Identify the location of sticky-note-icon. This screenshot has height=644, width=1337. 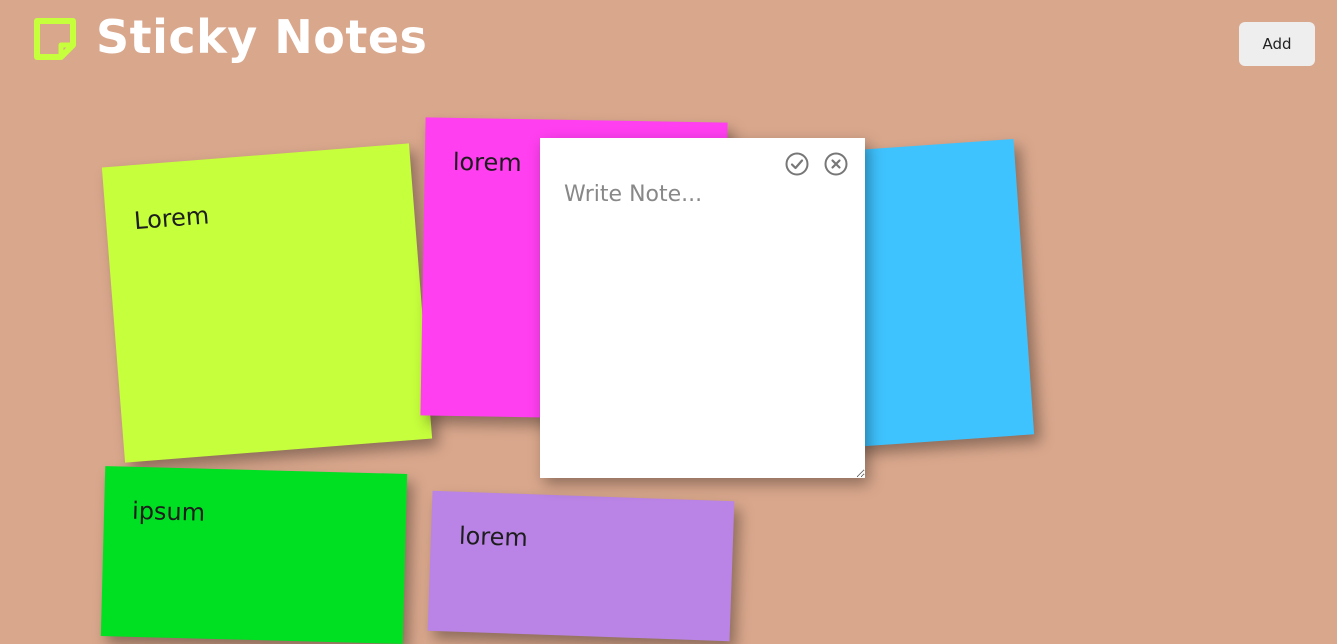
(56, 40).